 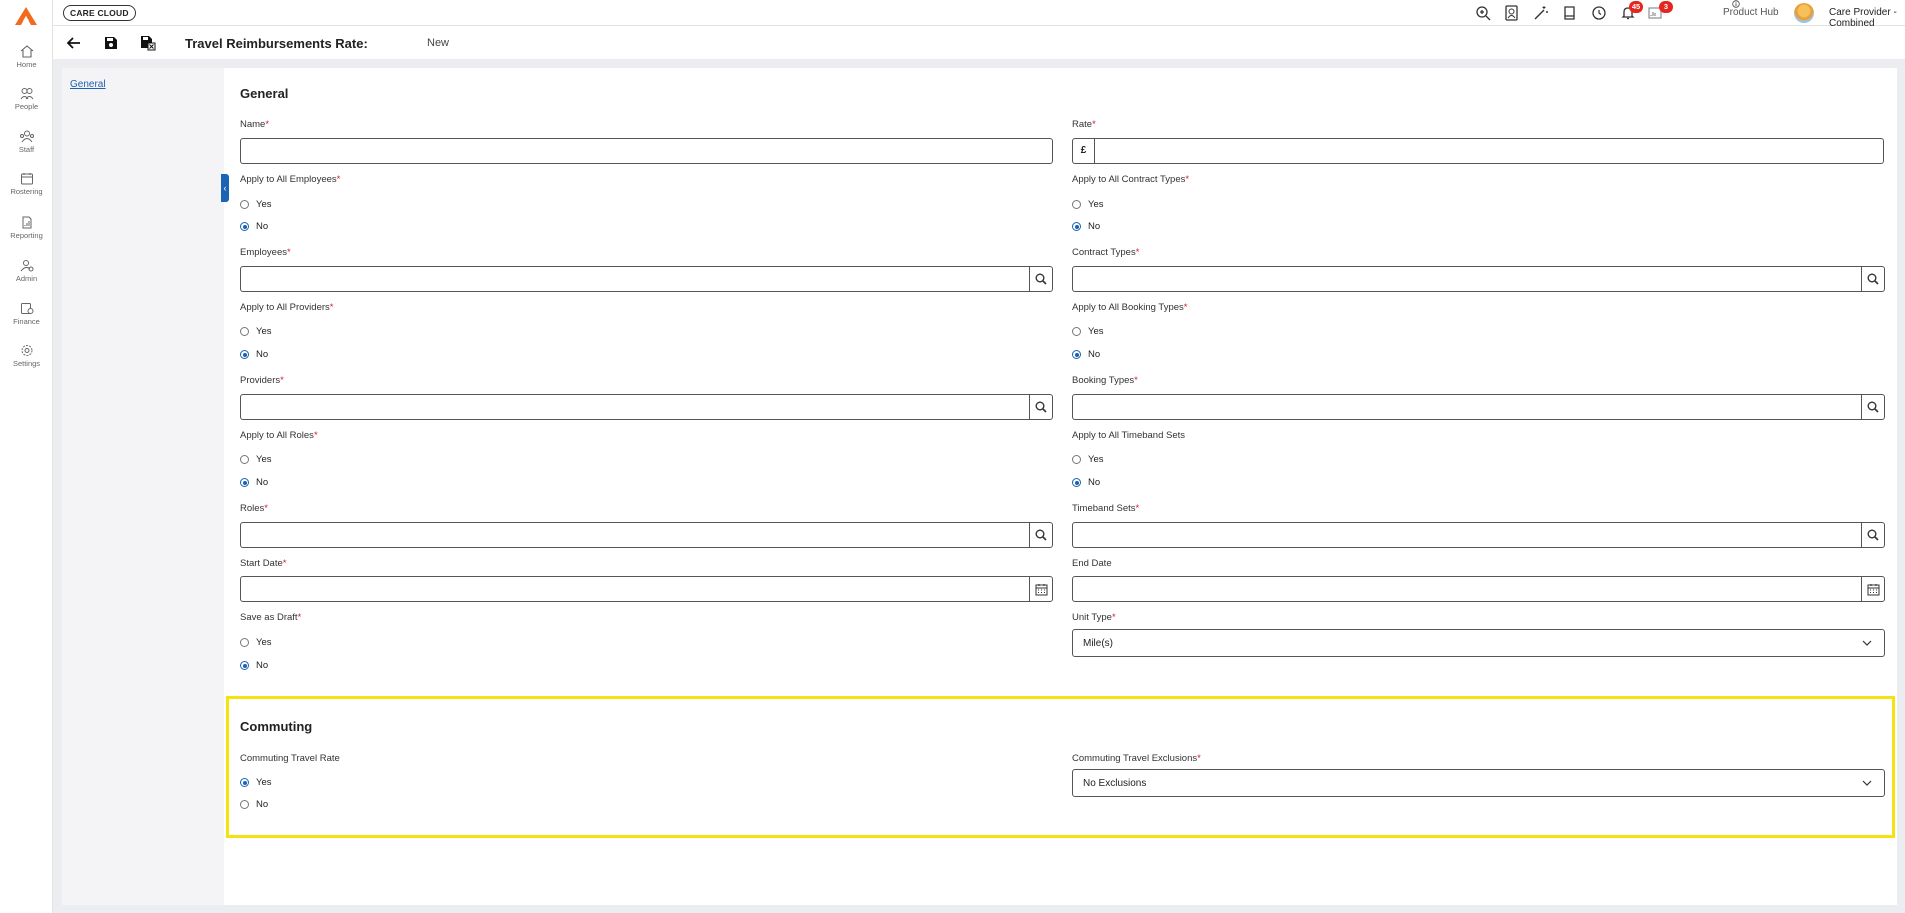 I want to click on commuting-exclusions-value: No Exclusions, so click(x=1115, y=783).